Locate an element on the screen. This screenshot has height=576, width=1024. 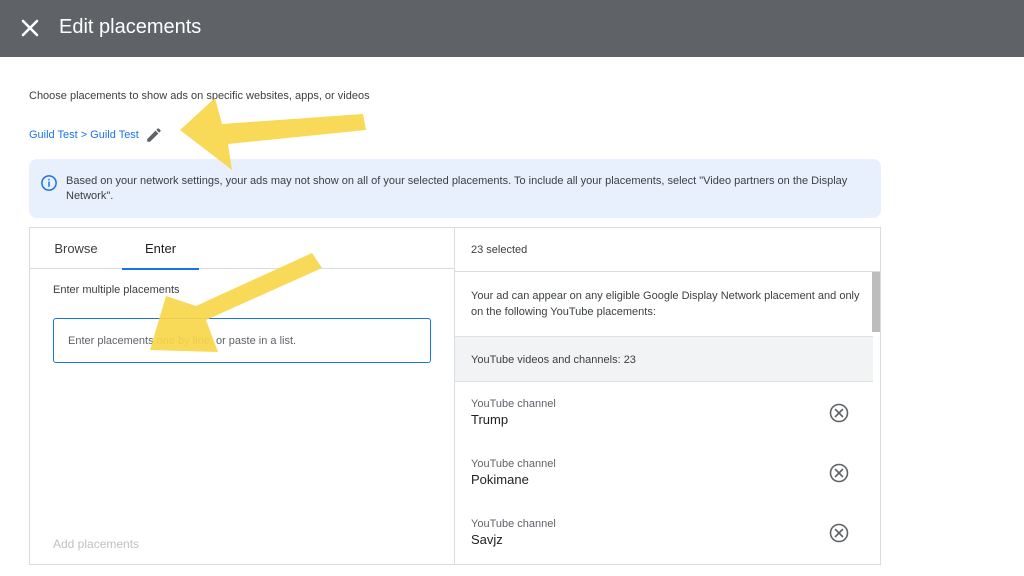
pencil-icon is located at coordinates (154, 135).